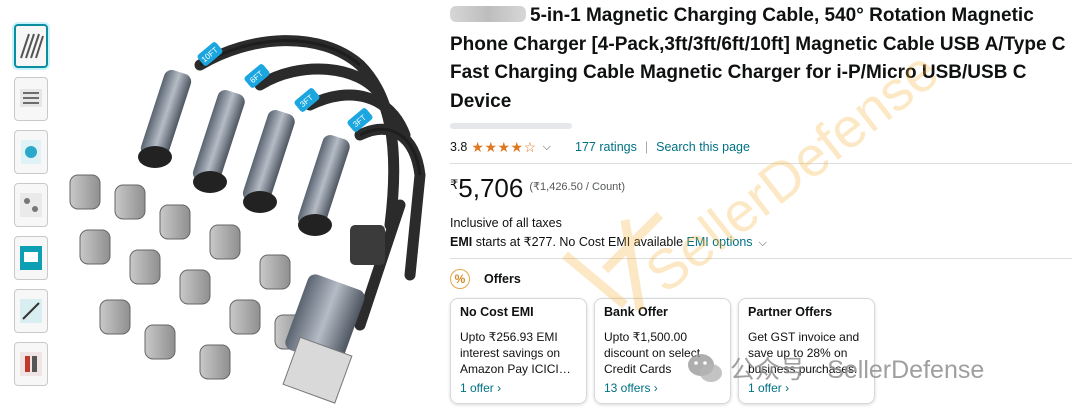  I want to click on search-page-link: Search this page, so click(703, 147).